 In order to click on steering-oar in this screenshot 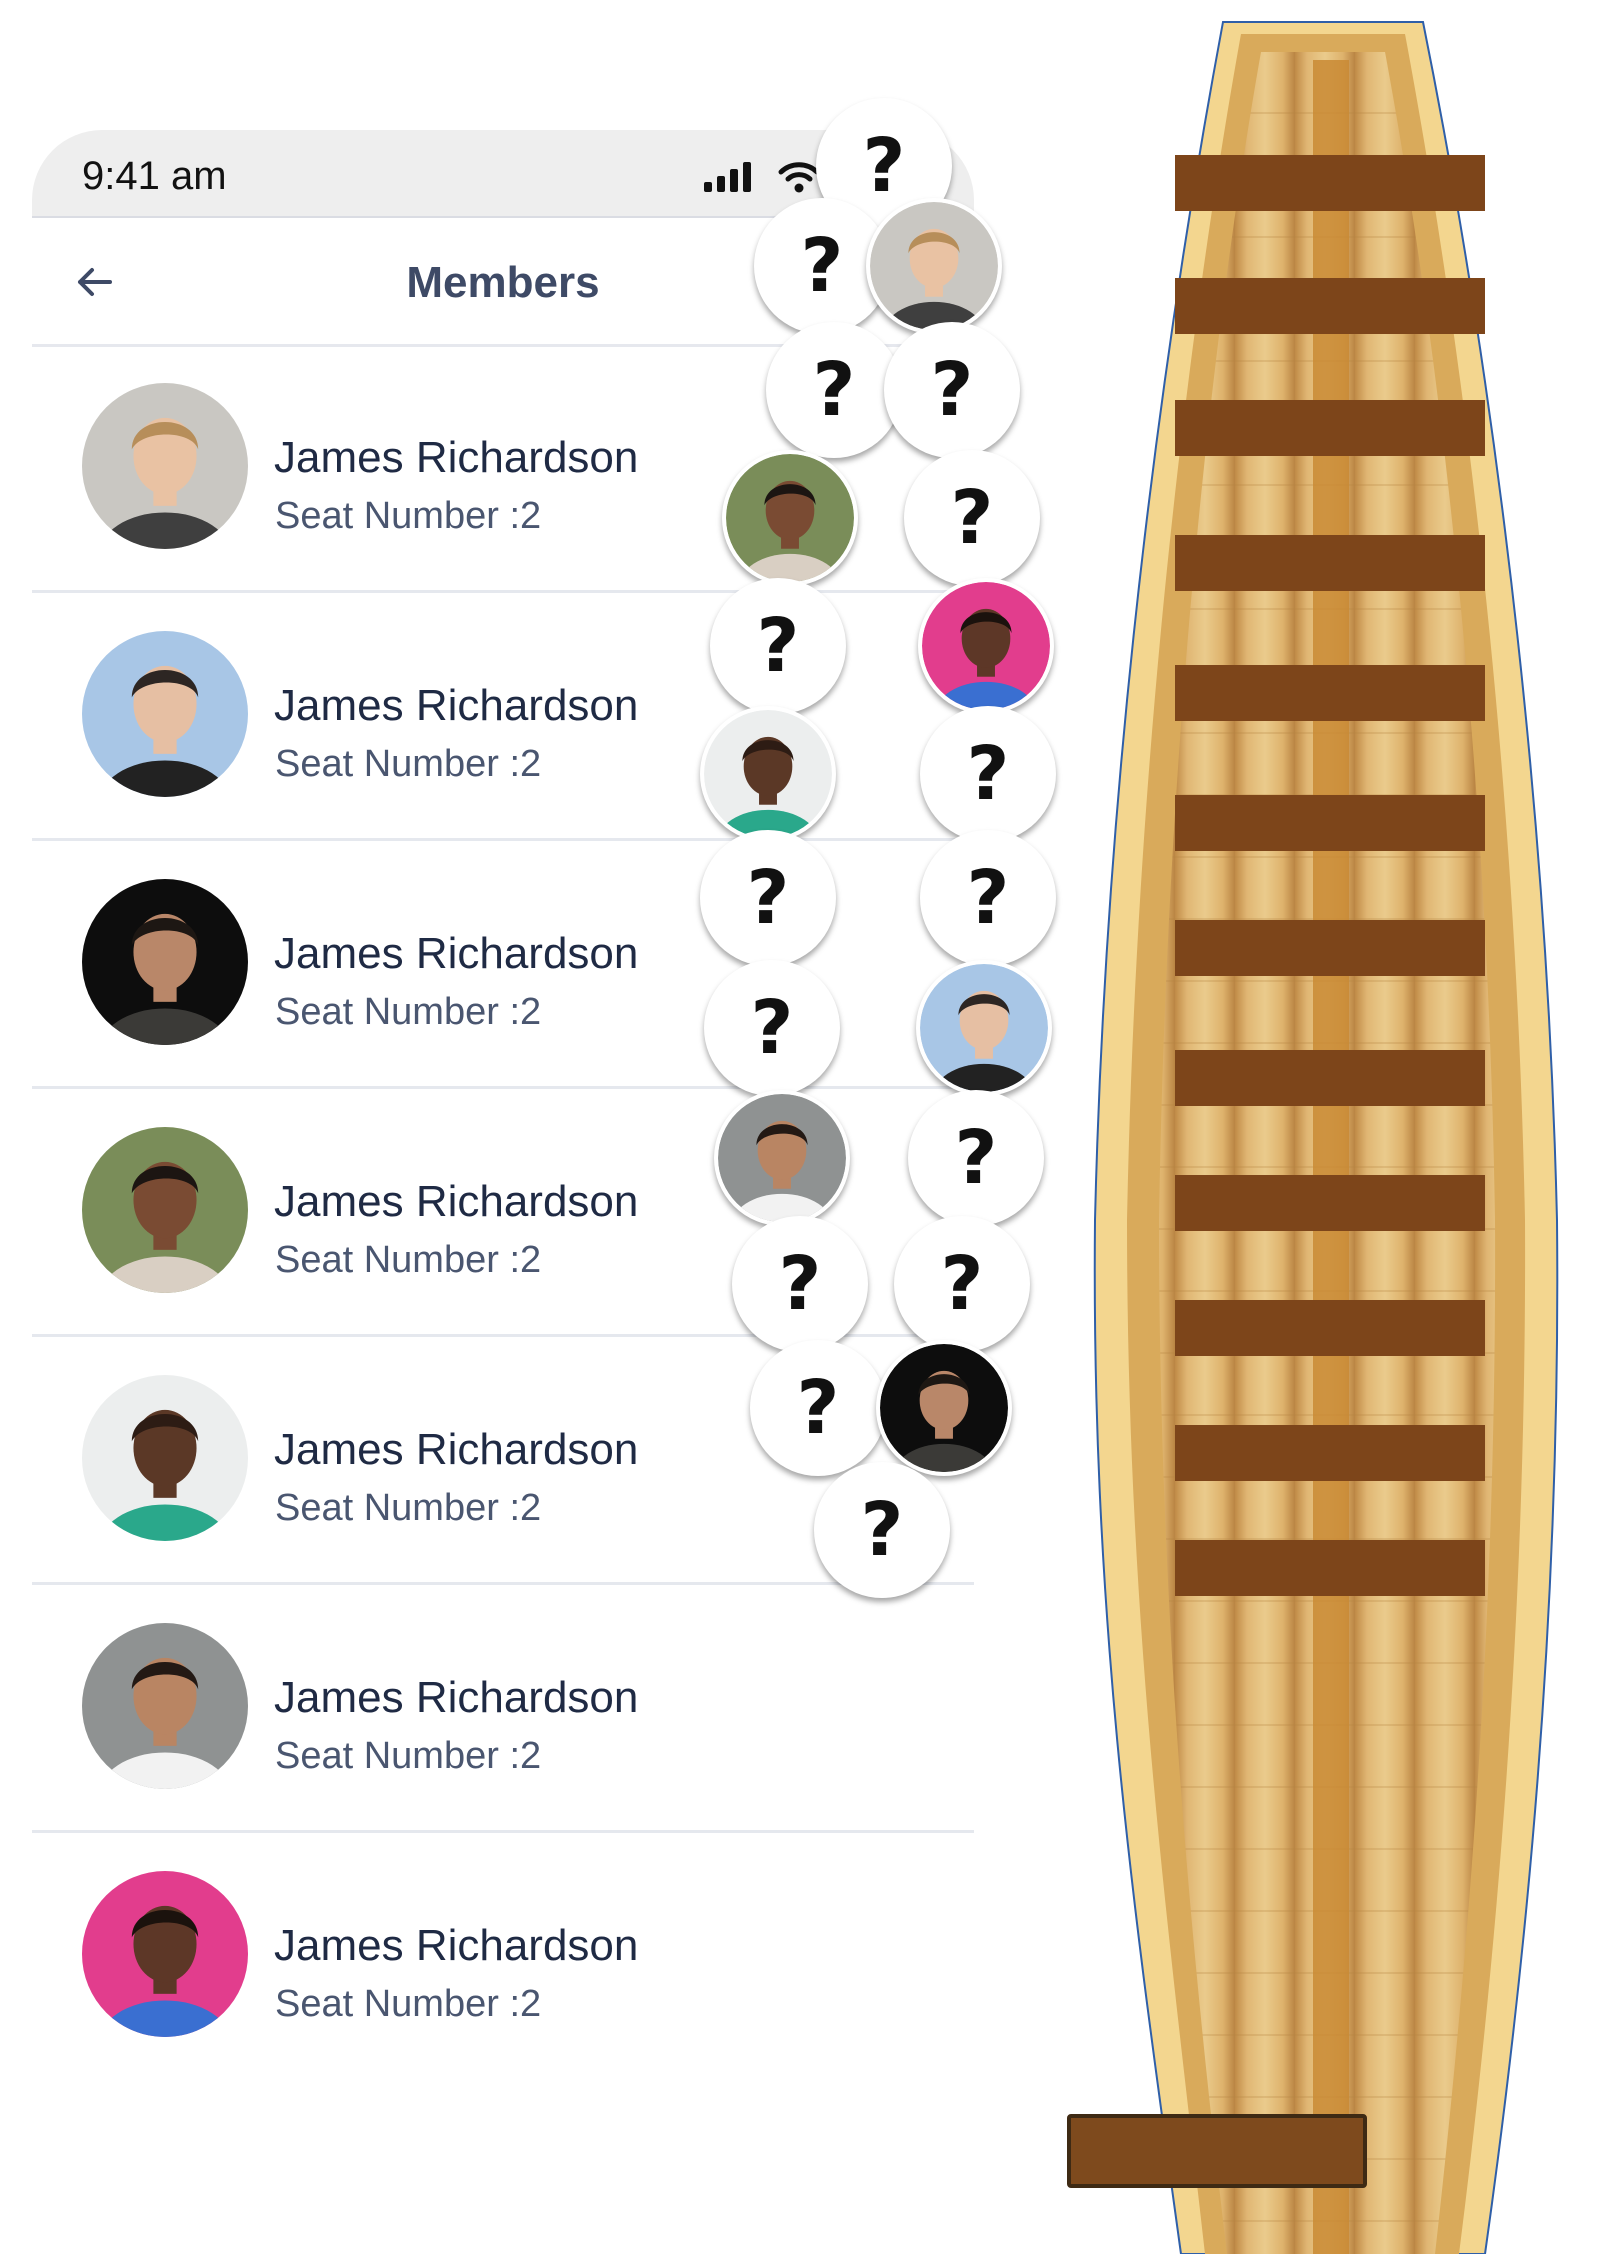, I will do `click(1217, 2151)`.